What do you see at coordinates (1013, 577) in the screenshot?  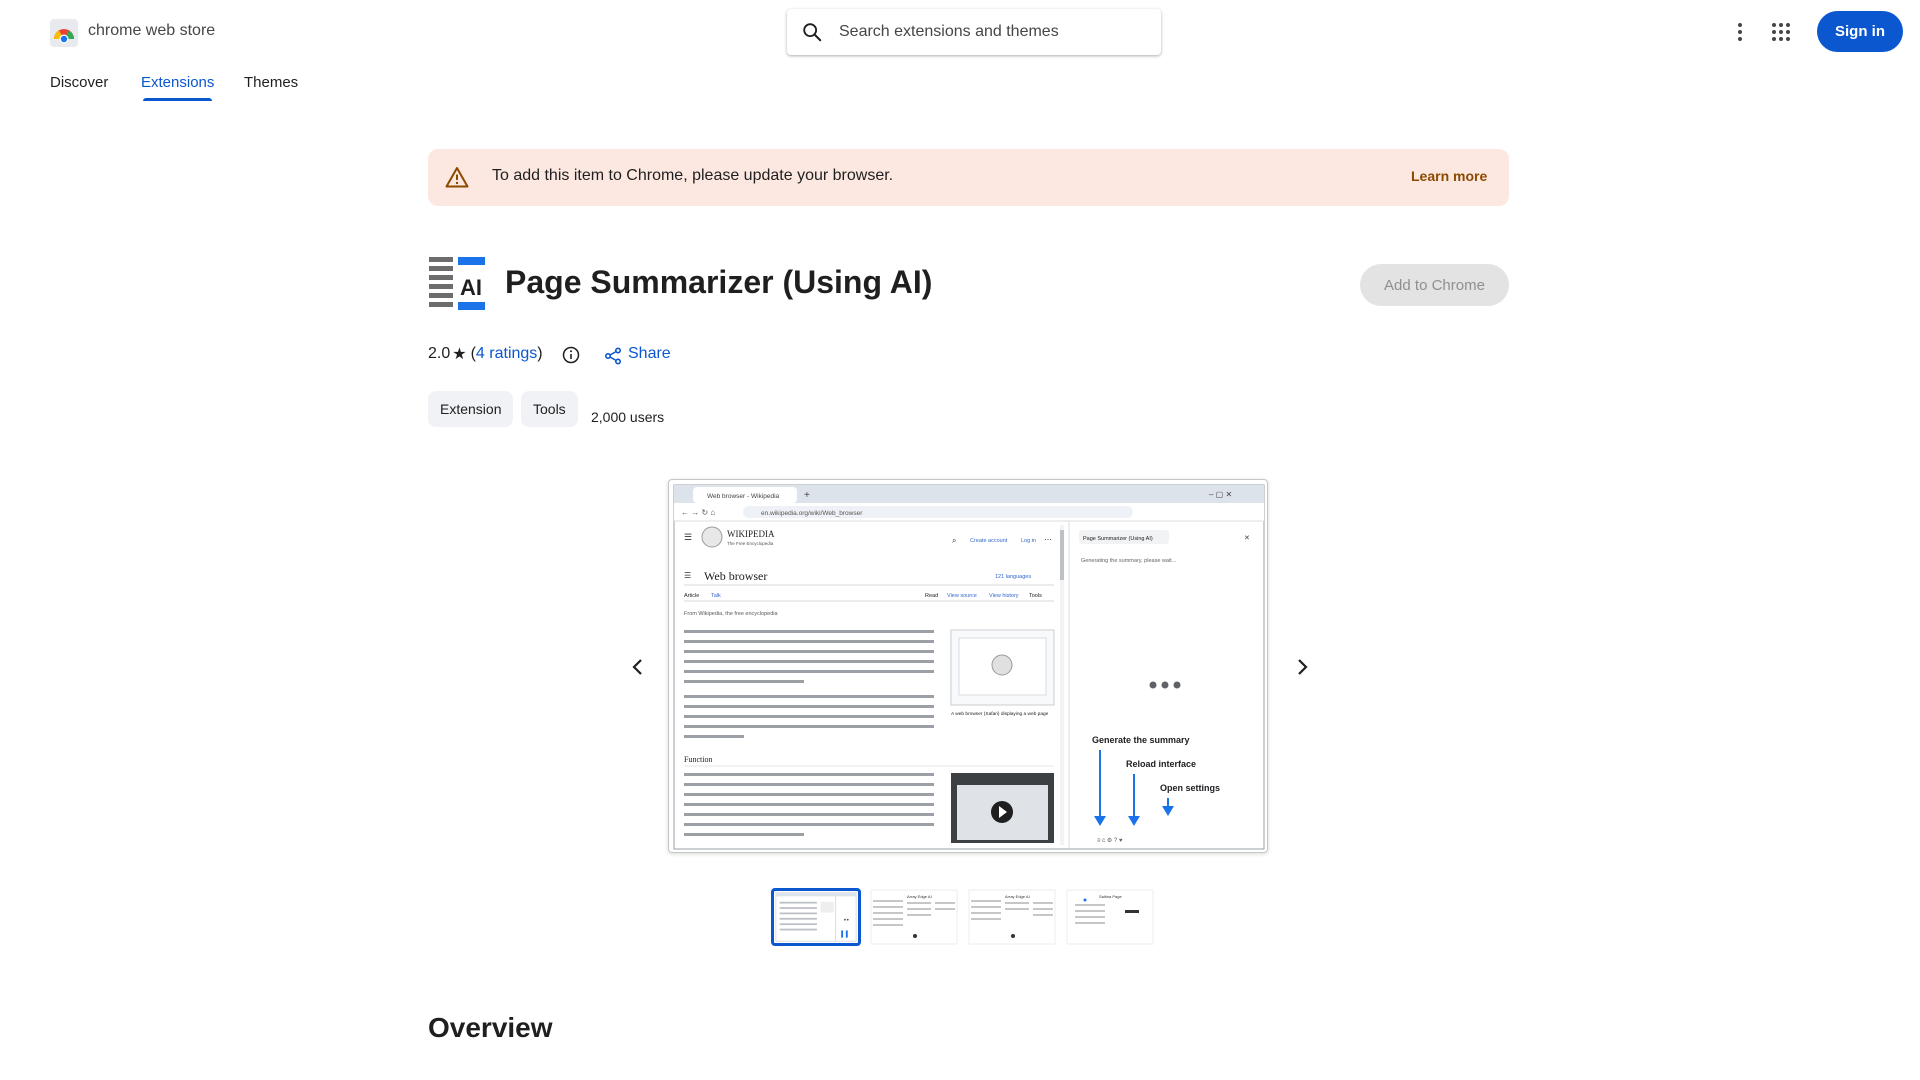 I see `wiki-languages: 121 languages` at bounding box center [1013, 577].